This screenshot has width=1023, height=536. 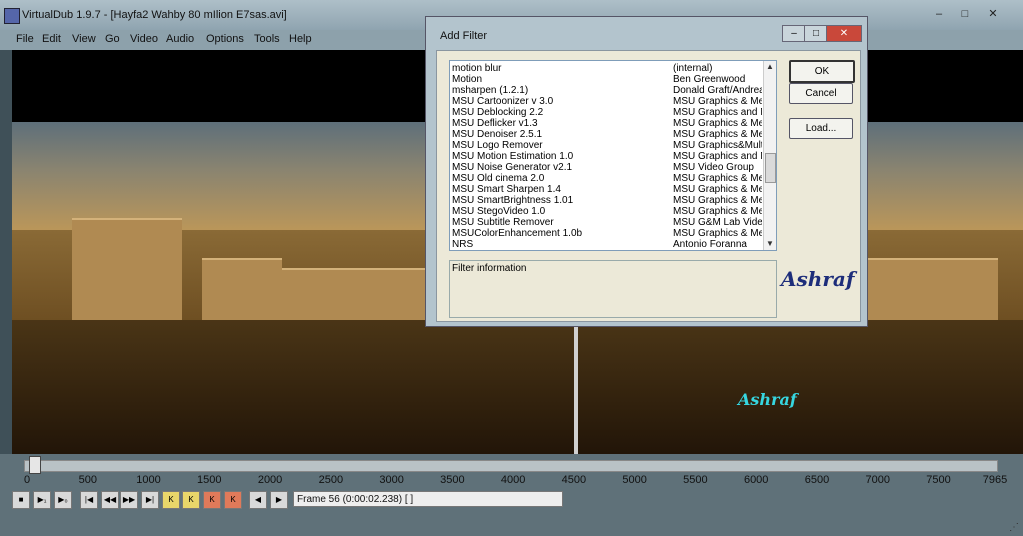 What do you see at coordinates (607, 134) in the screenshot?
I see `filter-row: MSU Denoiser 2.5.1 MSU Graphics & Medi` at bounding box center [607, 134].